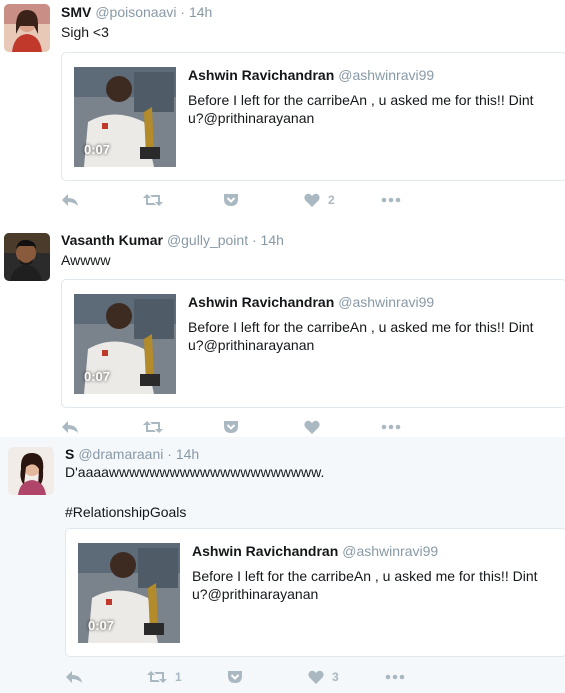 This screenshot has height=693, width=565. I want to click on tweet-text: Awwww, so click(86, 260).